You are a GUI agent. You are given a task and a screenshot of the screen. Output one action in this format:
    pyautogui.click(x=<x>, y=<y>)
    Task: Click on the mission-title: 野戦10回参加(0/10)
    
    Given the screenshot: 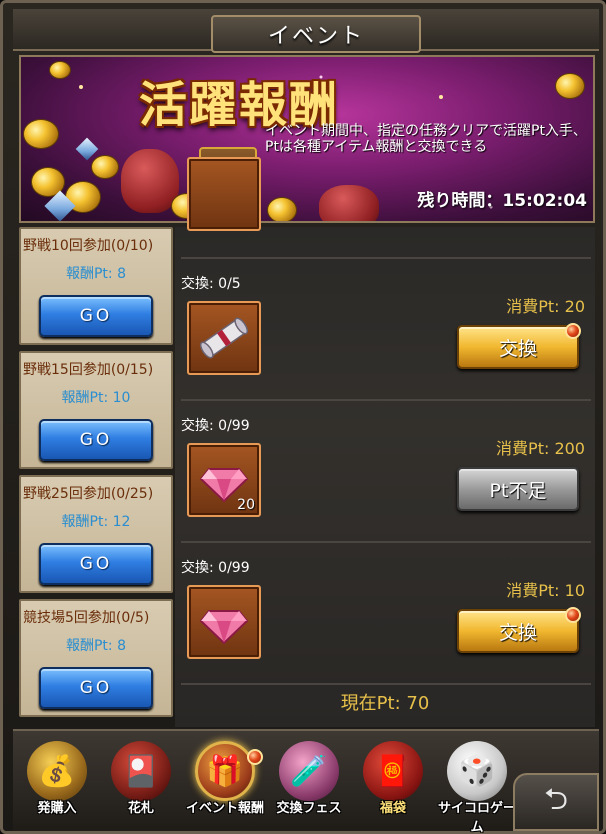 What is the action you would take?
    pyautogui.click(x=88, y=246)
    